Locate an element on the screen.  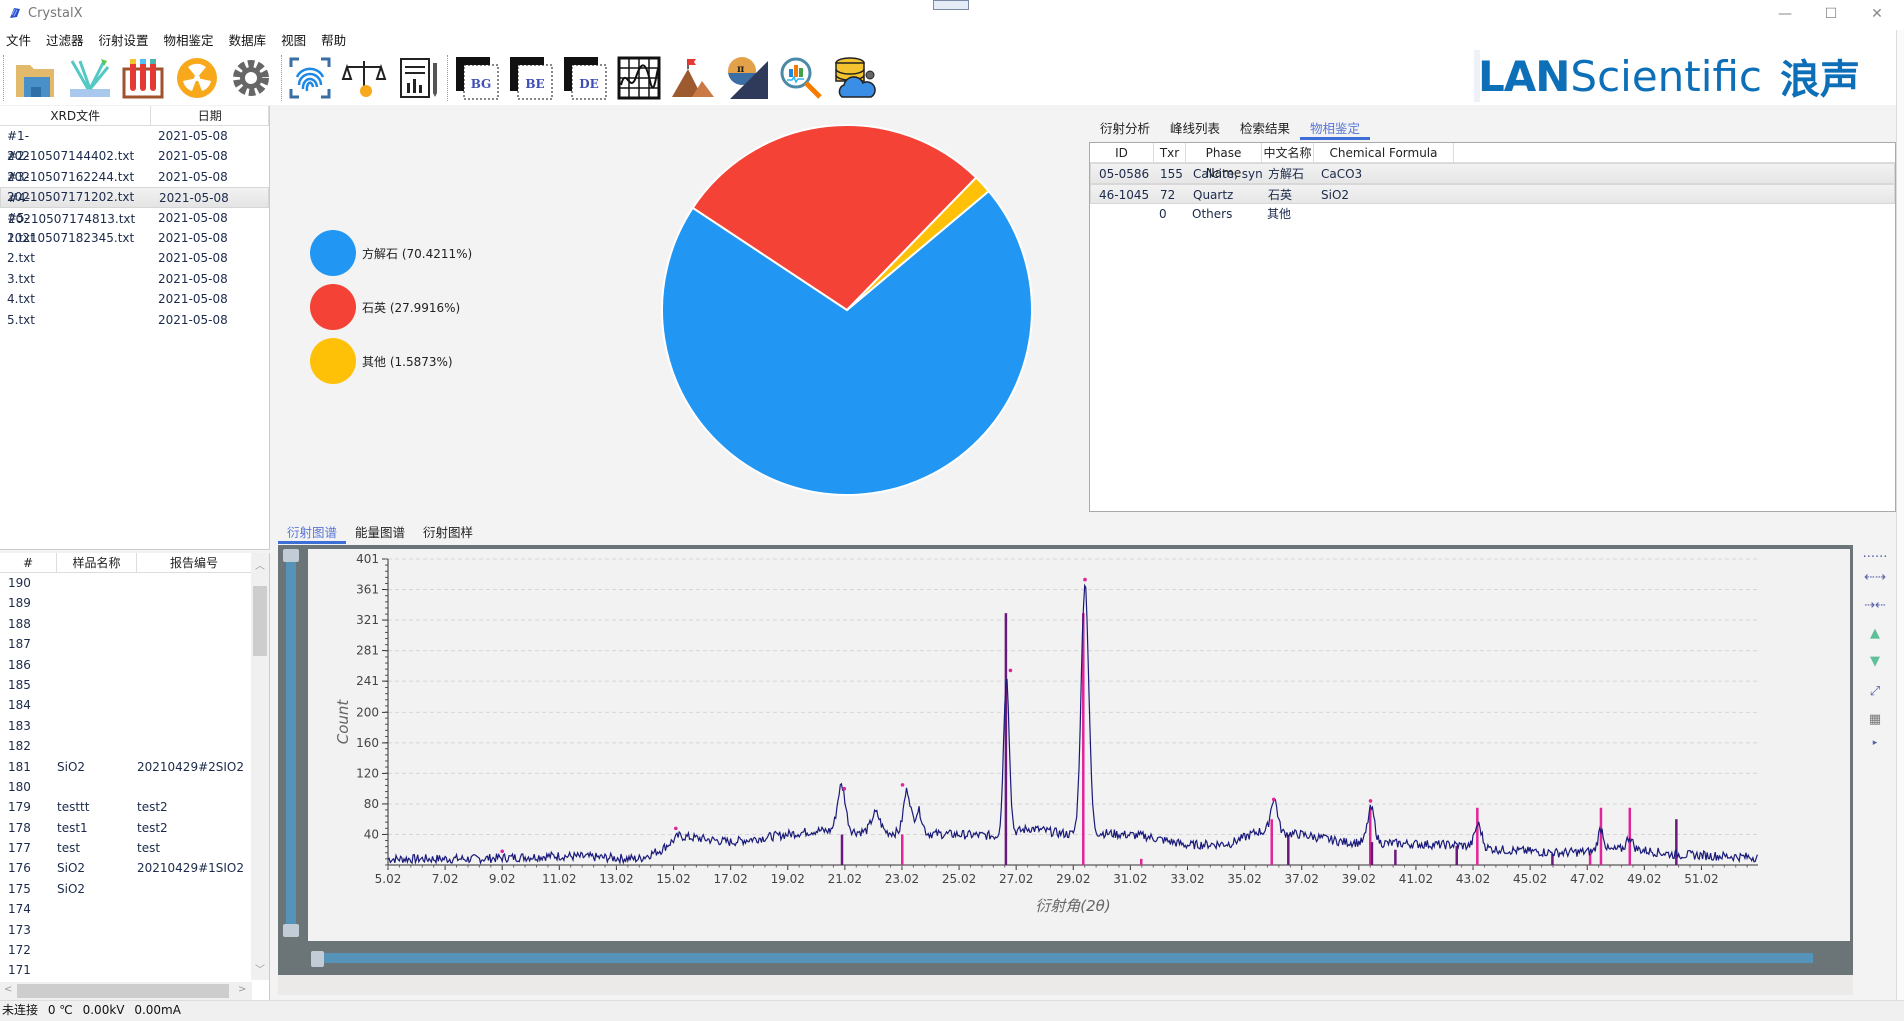
tab-search-results: 检索结果 is located at coordinates (1265, 127).